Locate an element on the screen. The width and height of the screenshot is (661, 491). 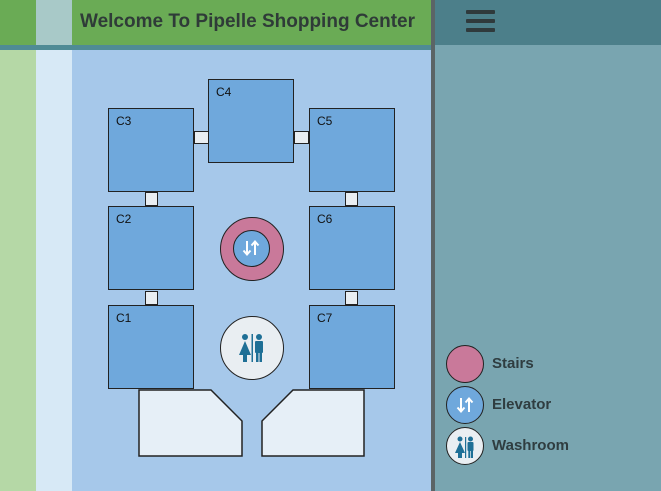
shop-label: C7 is located at coordinates (325, 318).